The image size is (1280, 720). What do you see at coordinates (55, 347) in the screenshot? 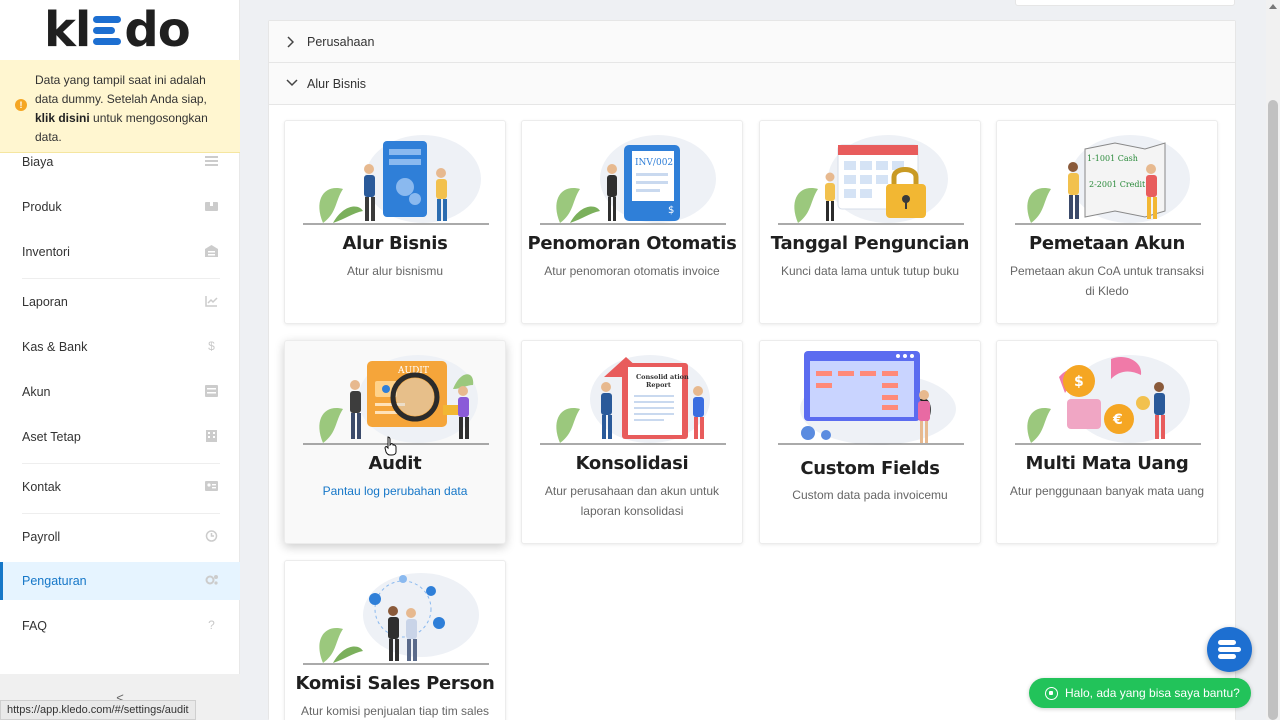
I see `sidebar-item-label: Kas & Bank` at bounding box center [55, 347].